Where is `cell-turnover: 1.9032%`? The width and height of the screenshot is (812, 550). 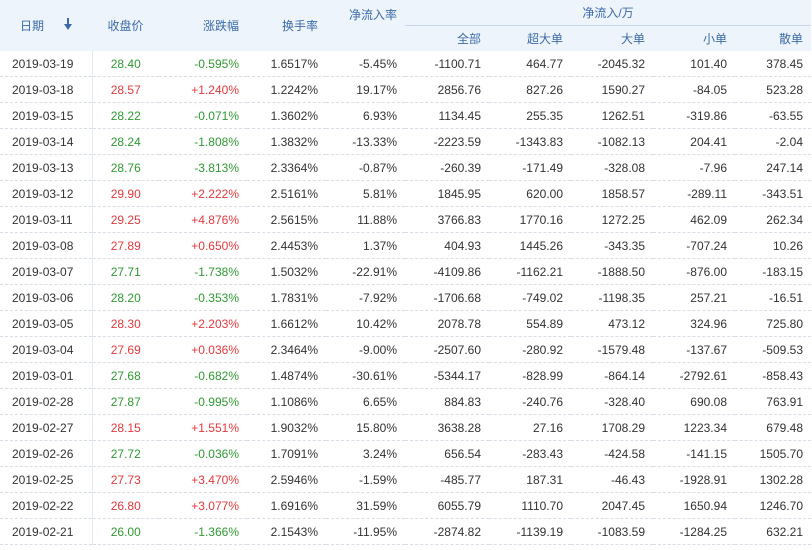 cell-turnover: 1.9032% is located at coordinates (286, 427).